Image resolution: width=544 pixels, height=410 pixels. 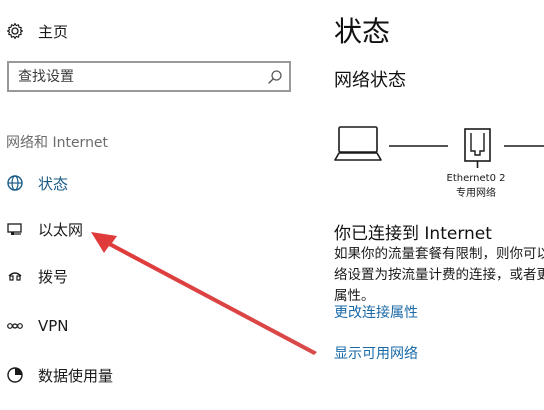 I want to click on section-title: 网络和 Internet, so click(x=57, y=143).